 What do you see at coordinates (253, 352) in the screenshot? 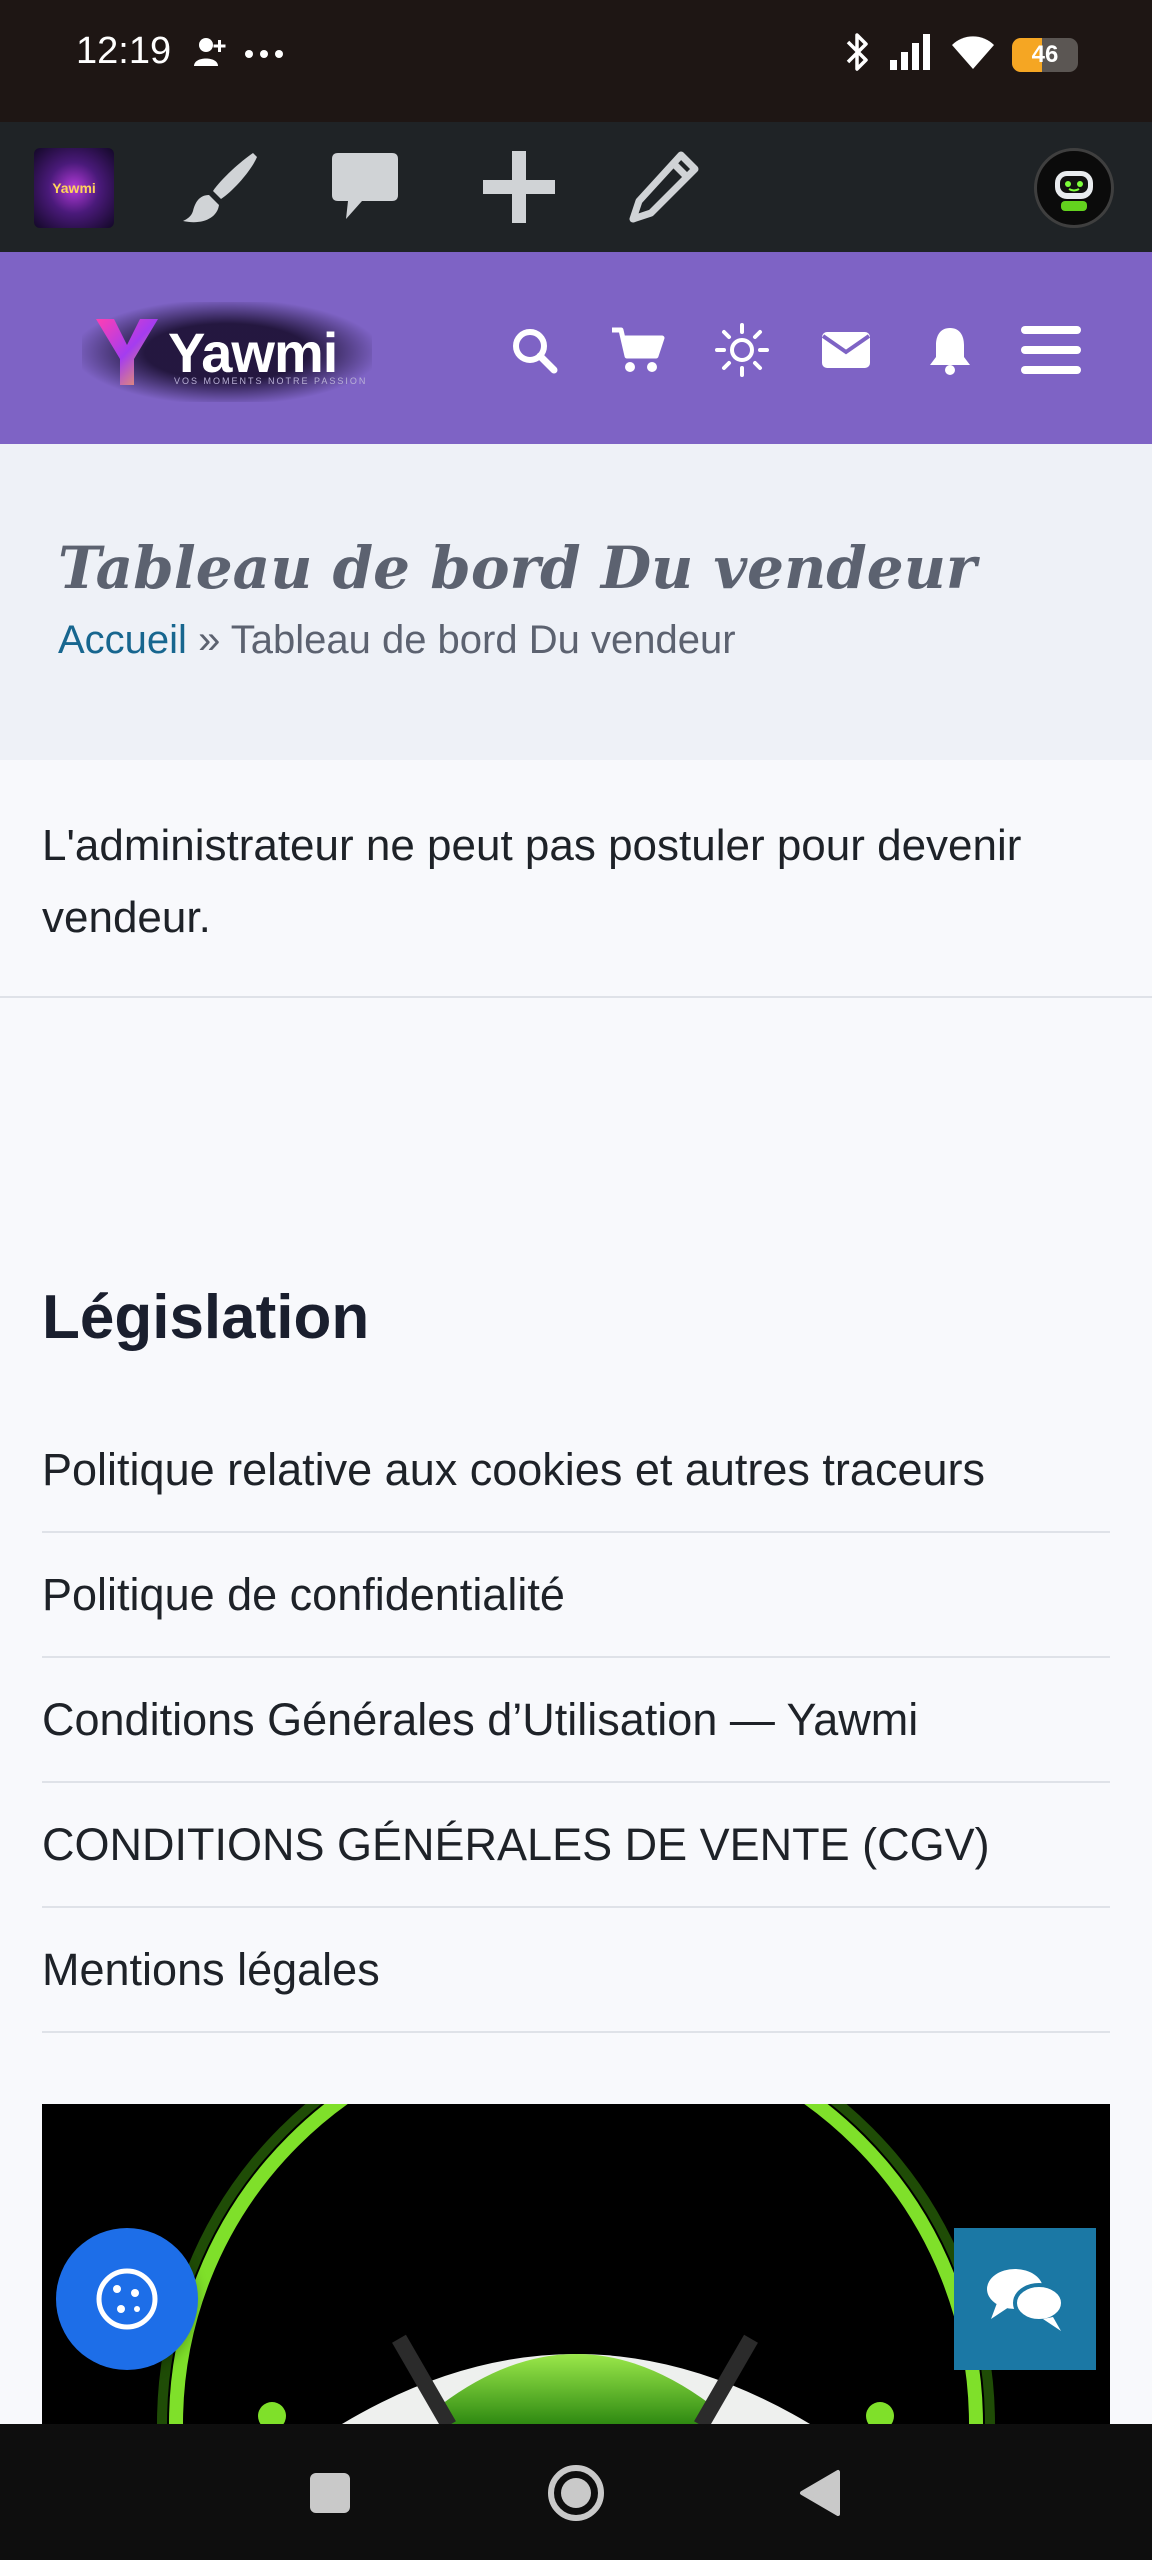
I see `logo-text: Yawmi` at bounding box center [253, 352].